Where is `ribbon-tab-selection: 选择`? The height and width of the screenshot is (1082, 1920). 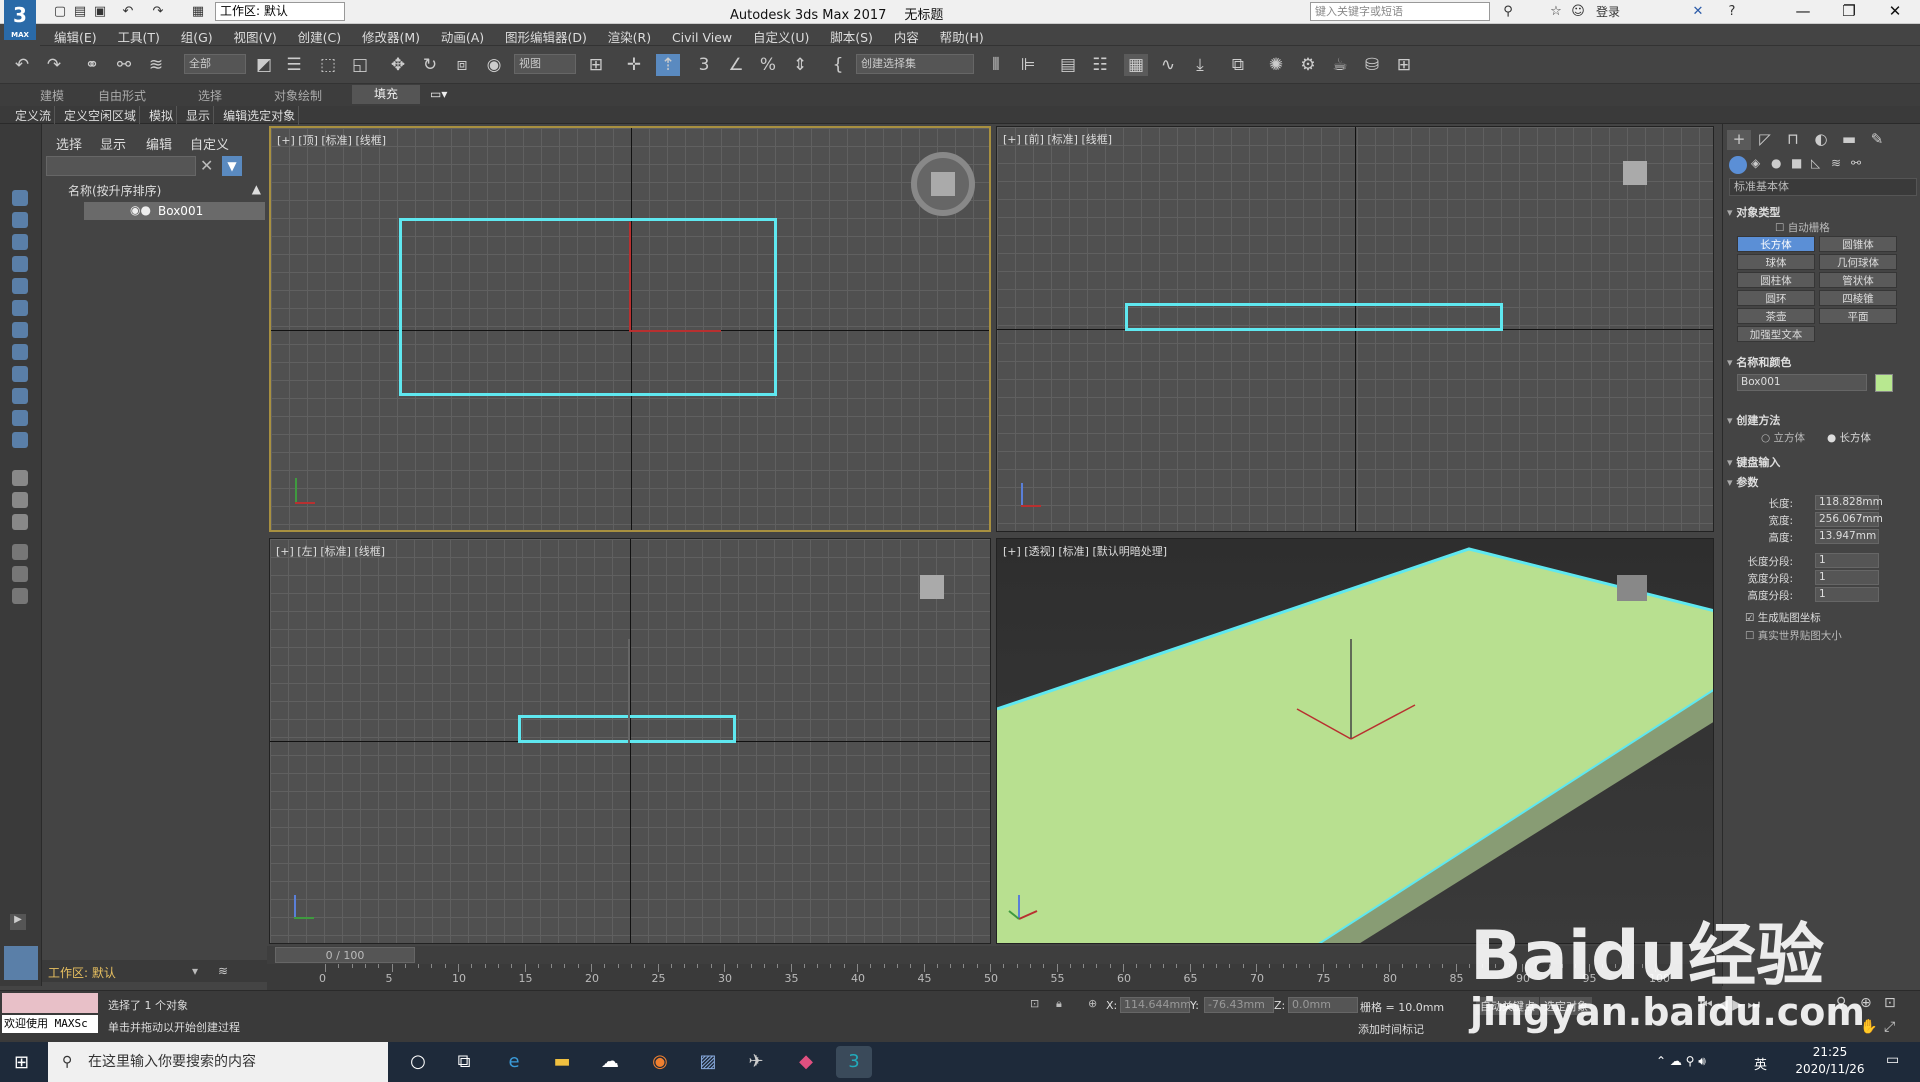
ribbon-tab-selection: 选择 is located at coordinates (210, 95).